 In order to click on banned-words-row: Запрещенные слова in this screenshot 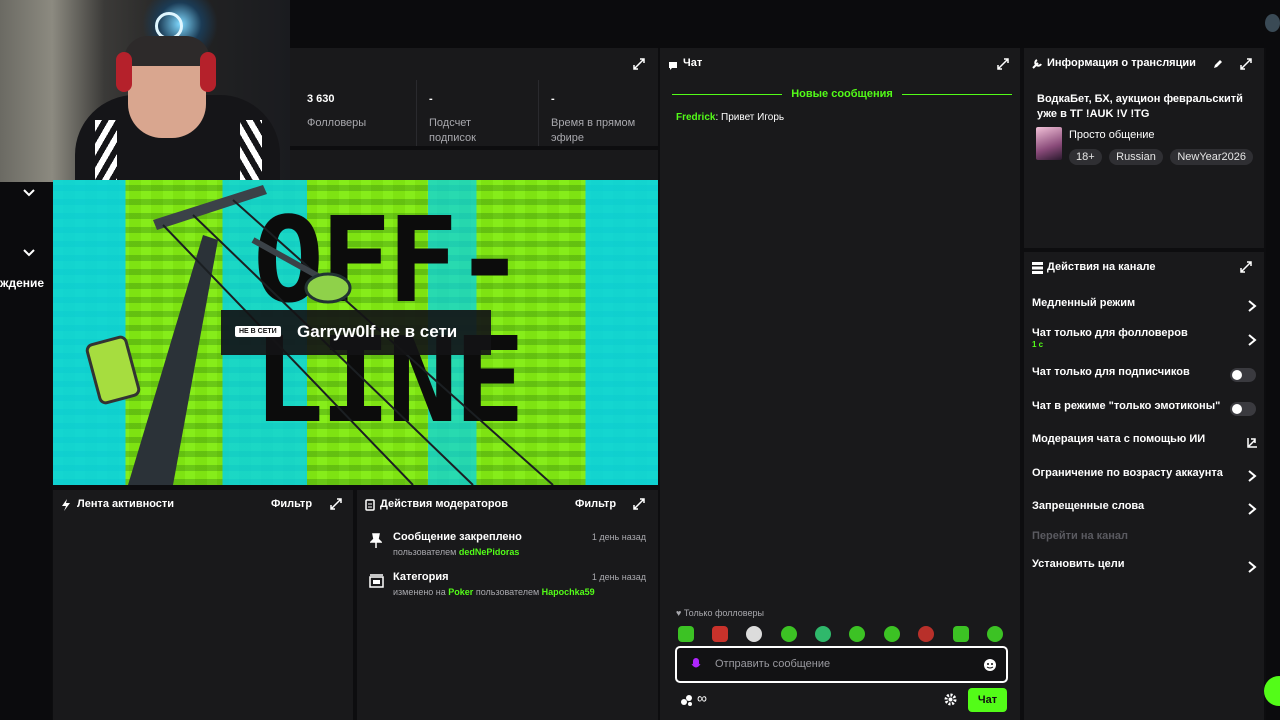, I will do `click(1145, 510)`.